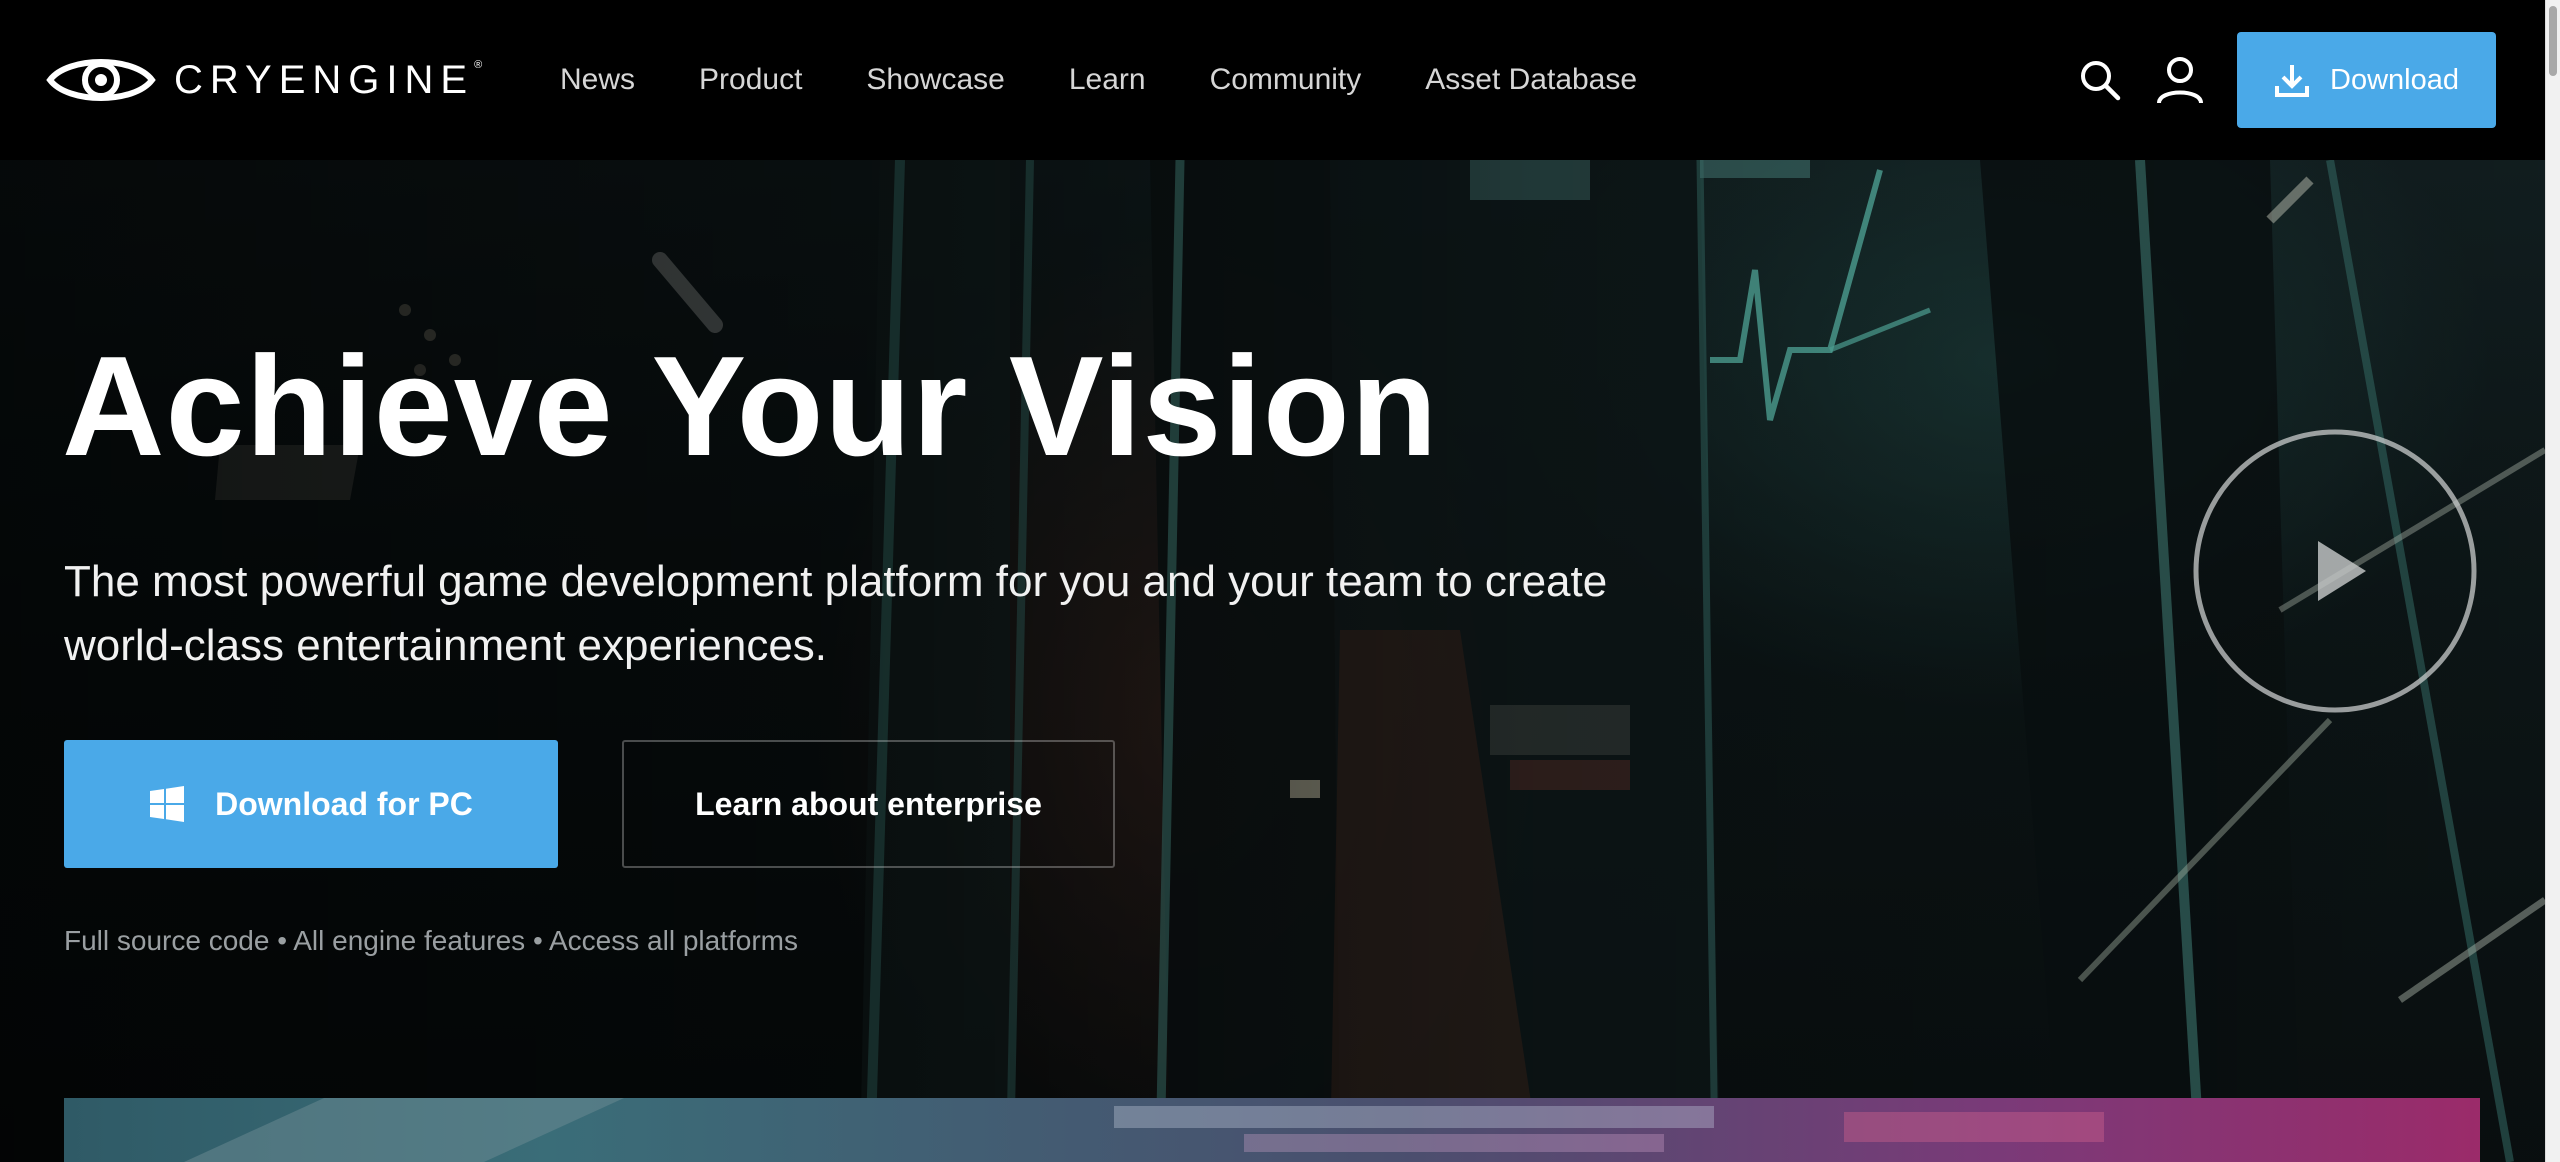 Image resolution: width=2560 pixels, height=1162 pixels. I want to click on search-button, so click(2100, 80).